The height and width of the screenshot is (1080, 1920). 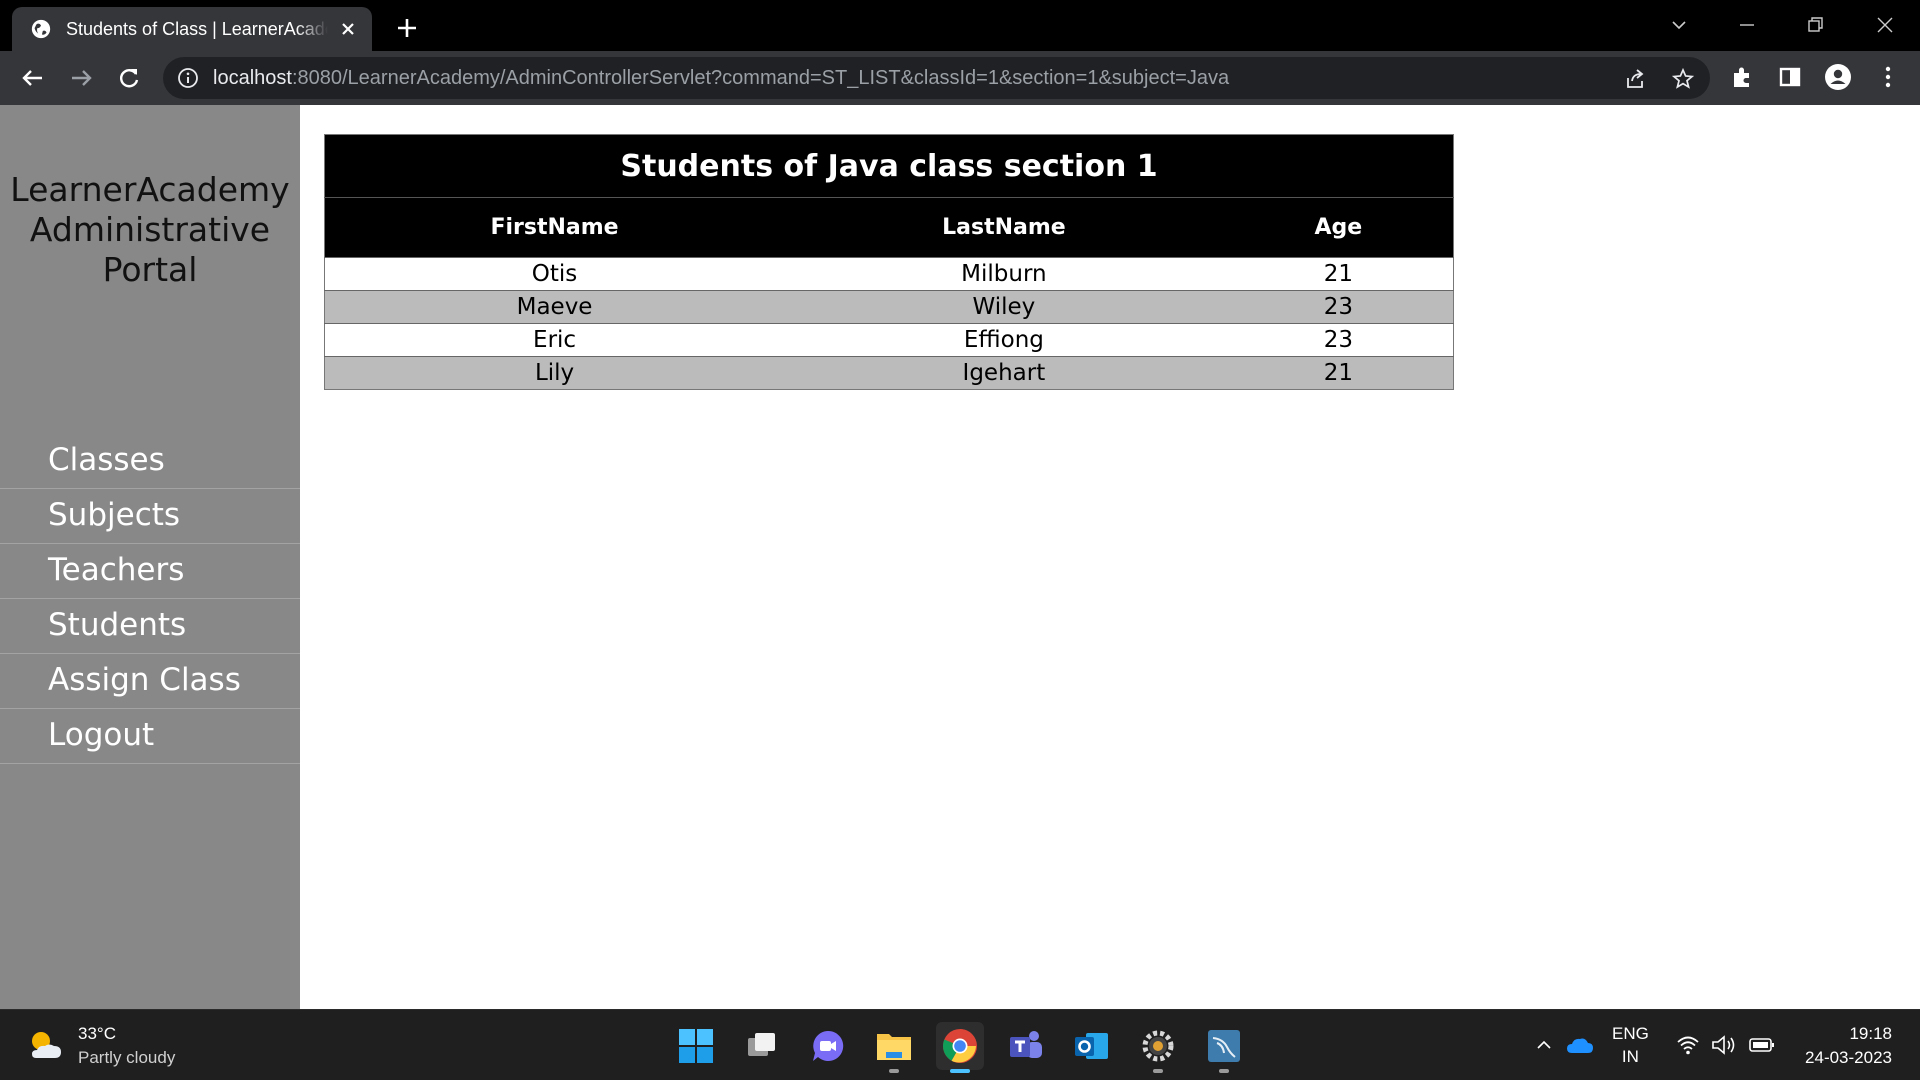 What do you see at coordinates (150, 736) in the screenshot?
I see `sidebar-item-logout: Logout` at bounding box center [150, 736].